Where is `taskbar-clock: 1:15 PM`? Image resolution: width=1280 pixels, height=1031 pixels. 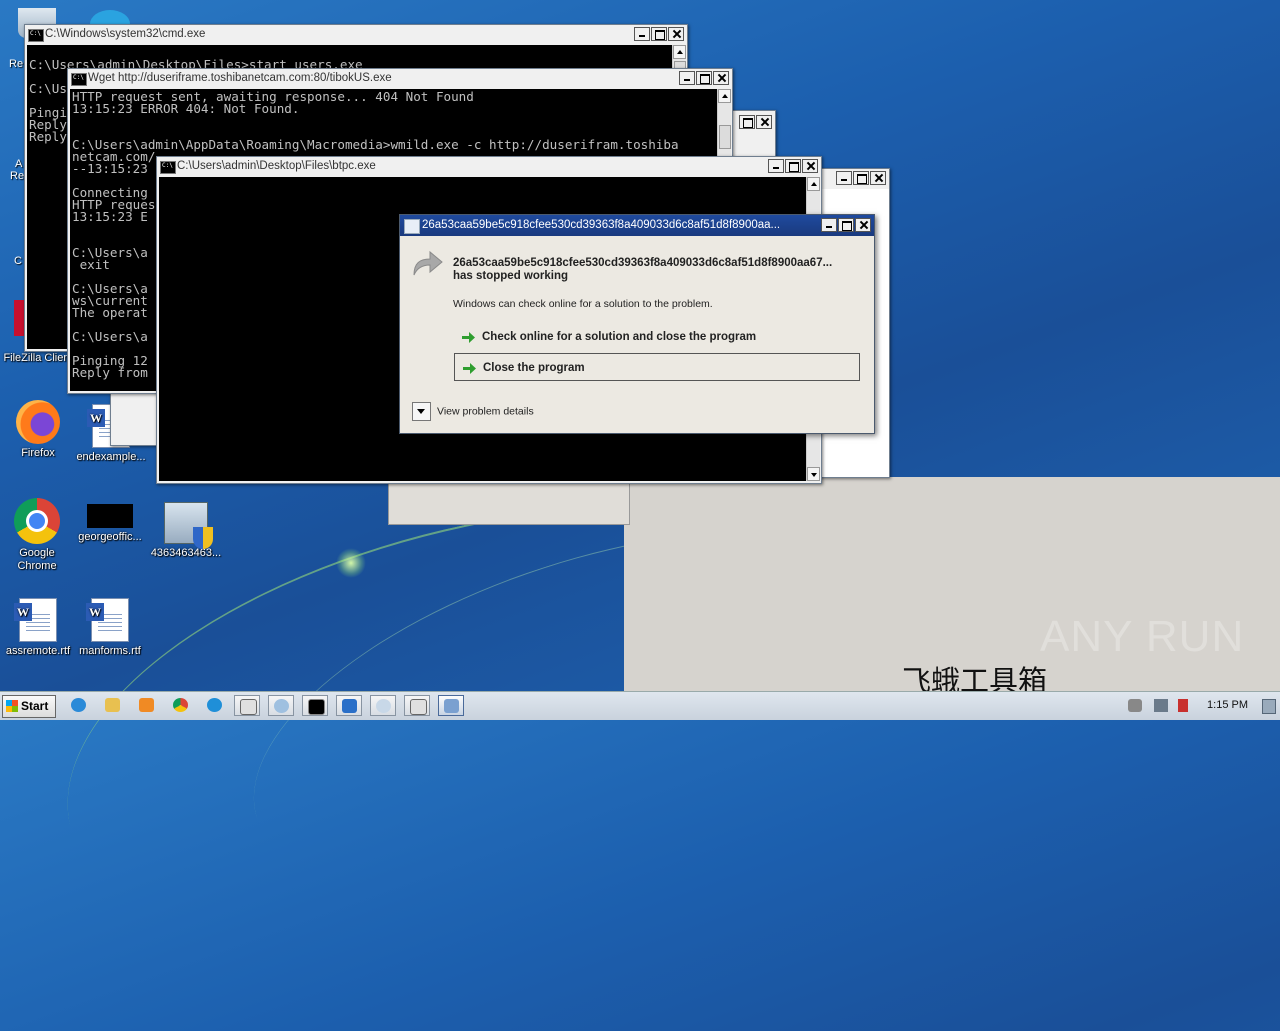
taskbar-clock: 1:15 PM is located at coordinates (1227, 705).